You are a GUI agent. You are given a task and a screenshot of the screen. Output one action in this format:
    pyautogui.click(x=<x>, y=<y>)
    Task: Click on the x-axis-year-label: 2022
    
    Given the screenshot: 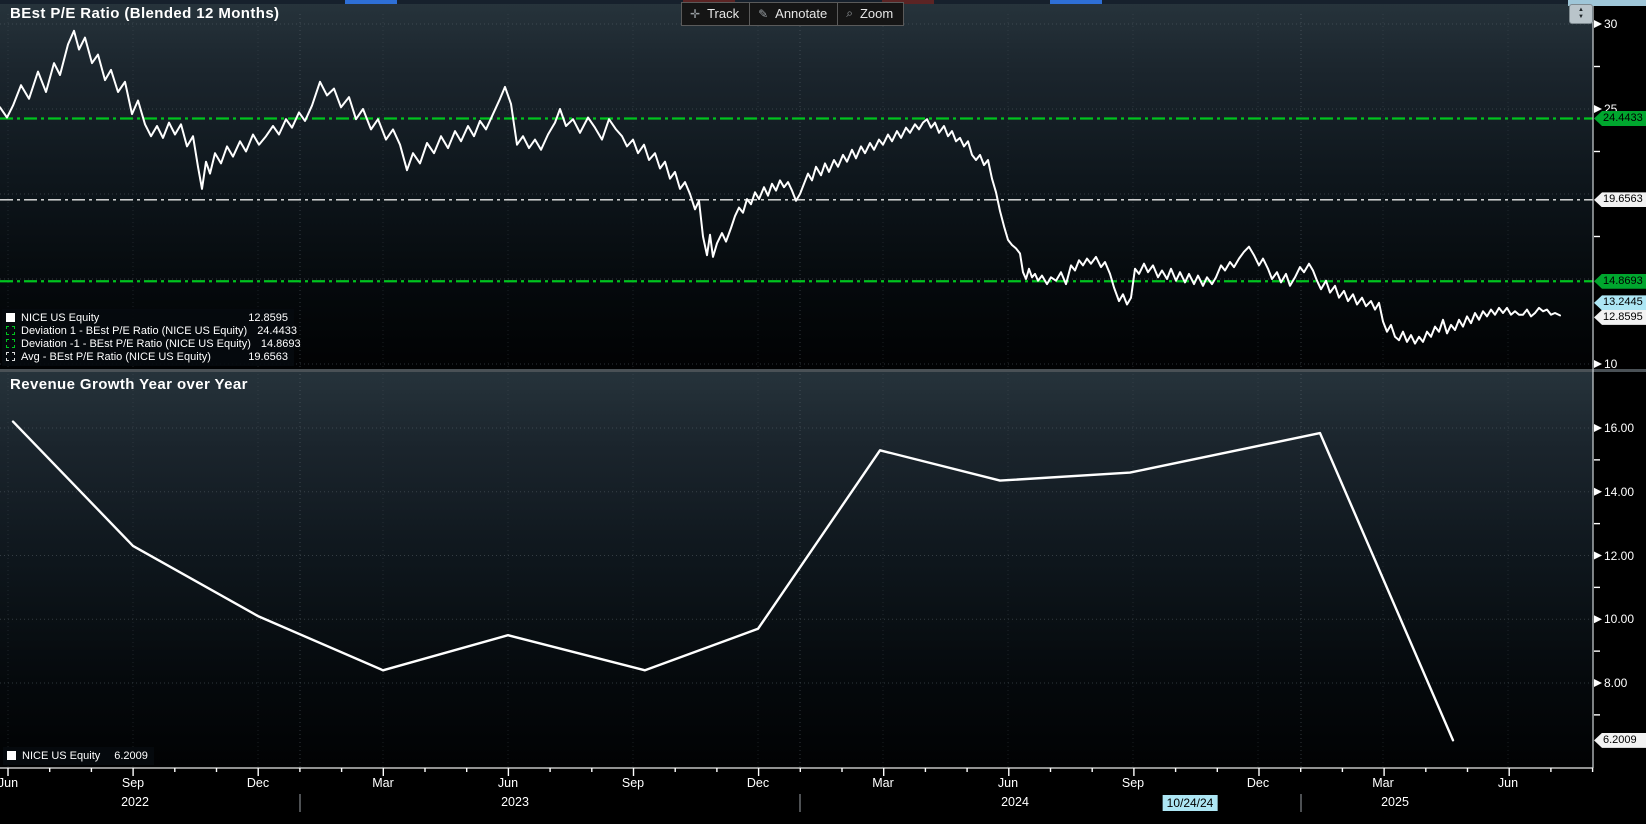 What is the action you would take?
    pyautogui.click(x=135, y=802)
    